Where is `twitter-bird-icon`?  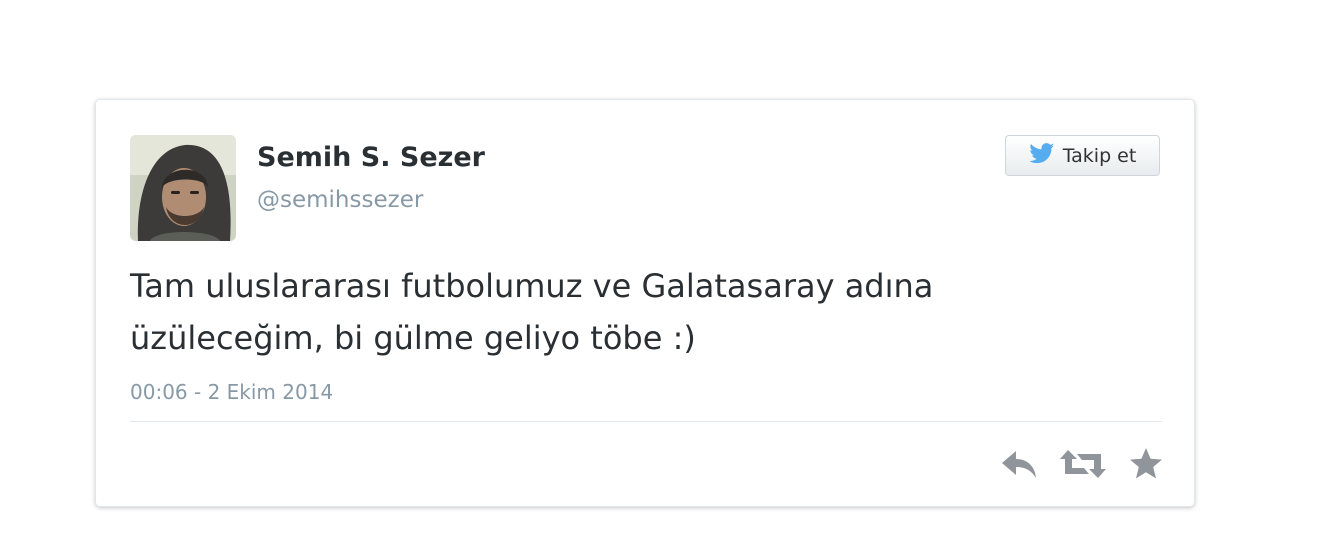 twitter-bird-icon is located at coordinates (1041, 155).